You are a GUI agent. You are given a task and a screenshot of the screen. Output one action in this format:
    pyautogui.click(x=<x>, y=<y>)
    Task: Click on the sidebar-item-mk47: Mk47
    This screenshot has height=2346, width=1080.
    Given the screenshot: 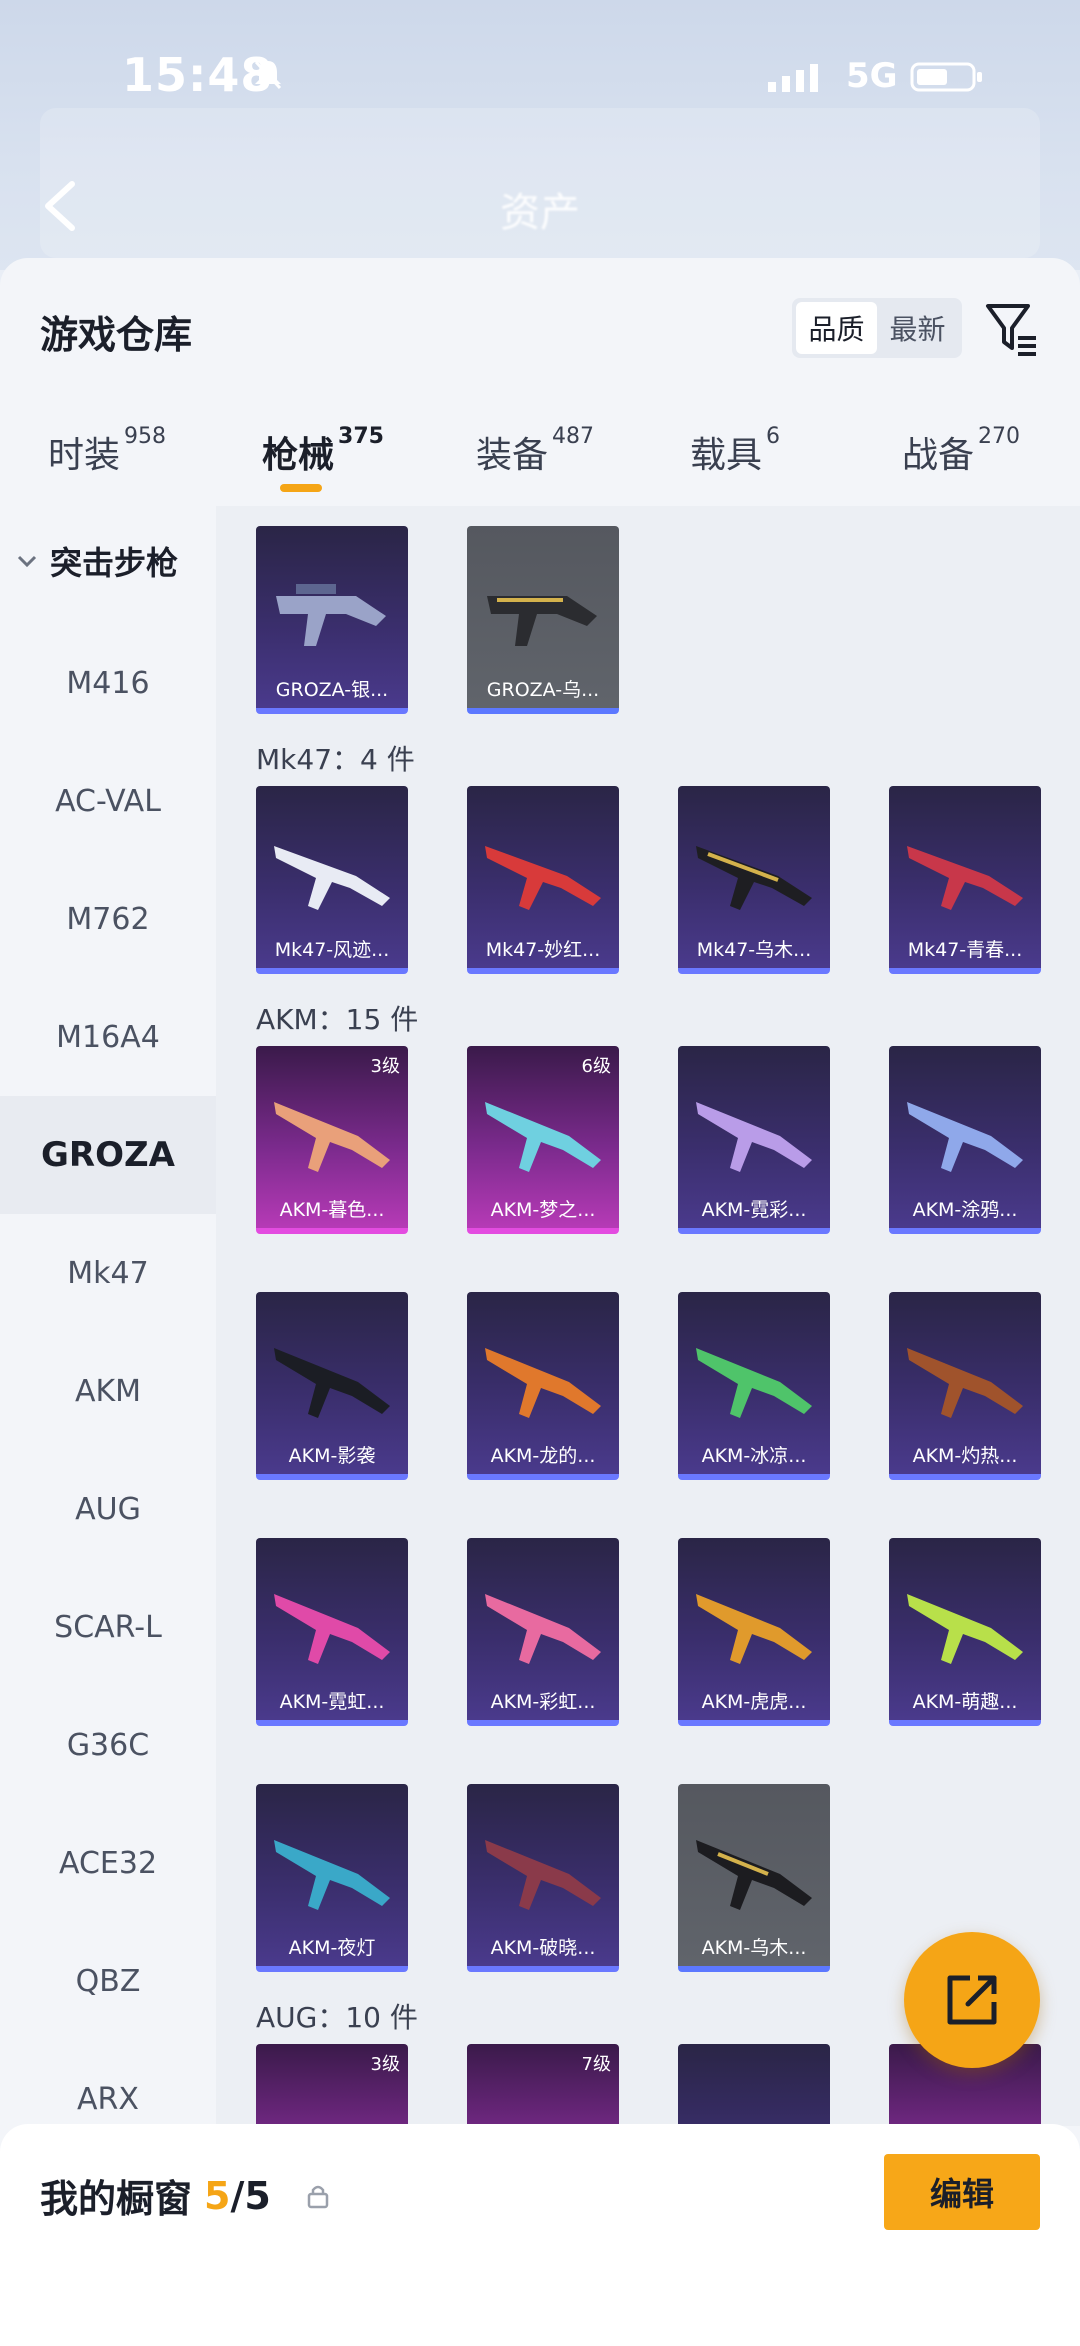 What is the action you would take?
    pyautogui.click(x=108, y=1273)
    